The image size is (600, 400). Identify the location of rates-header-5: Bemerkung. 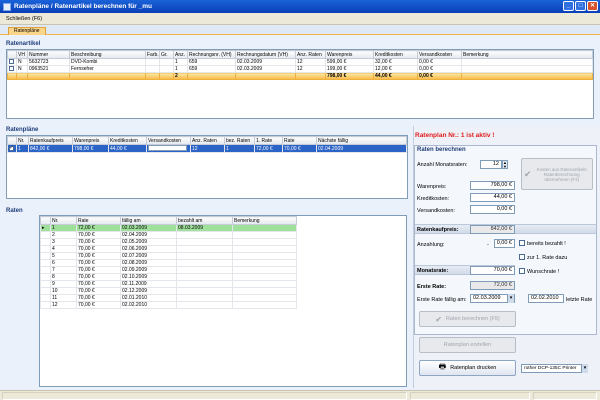
(264, 220).